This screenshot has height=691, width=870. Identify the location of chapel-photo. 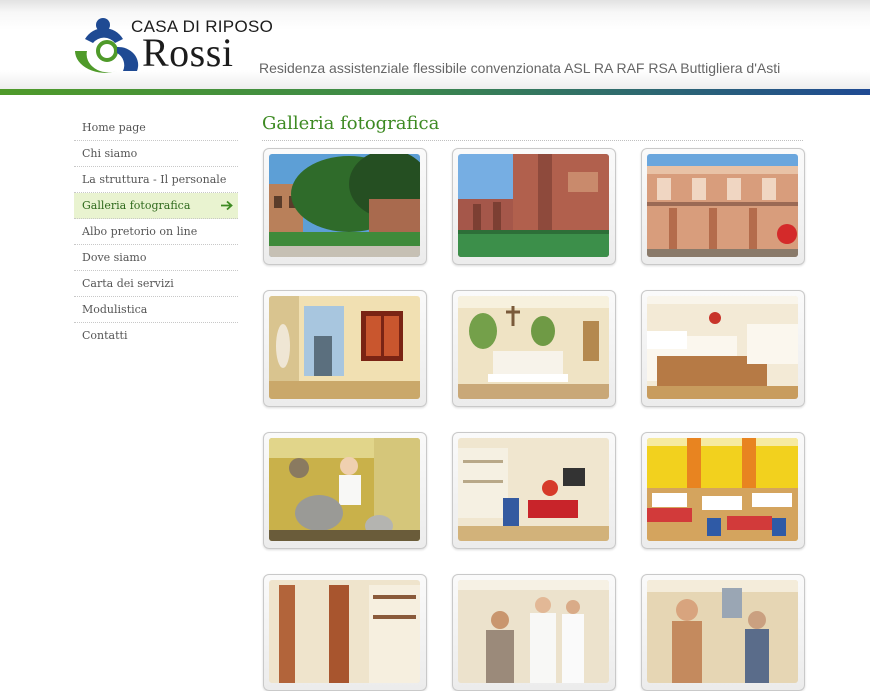
(533, 347).